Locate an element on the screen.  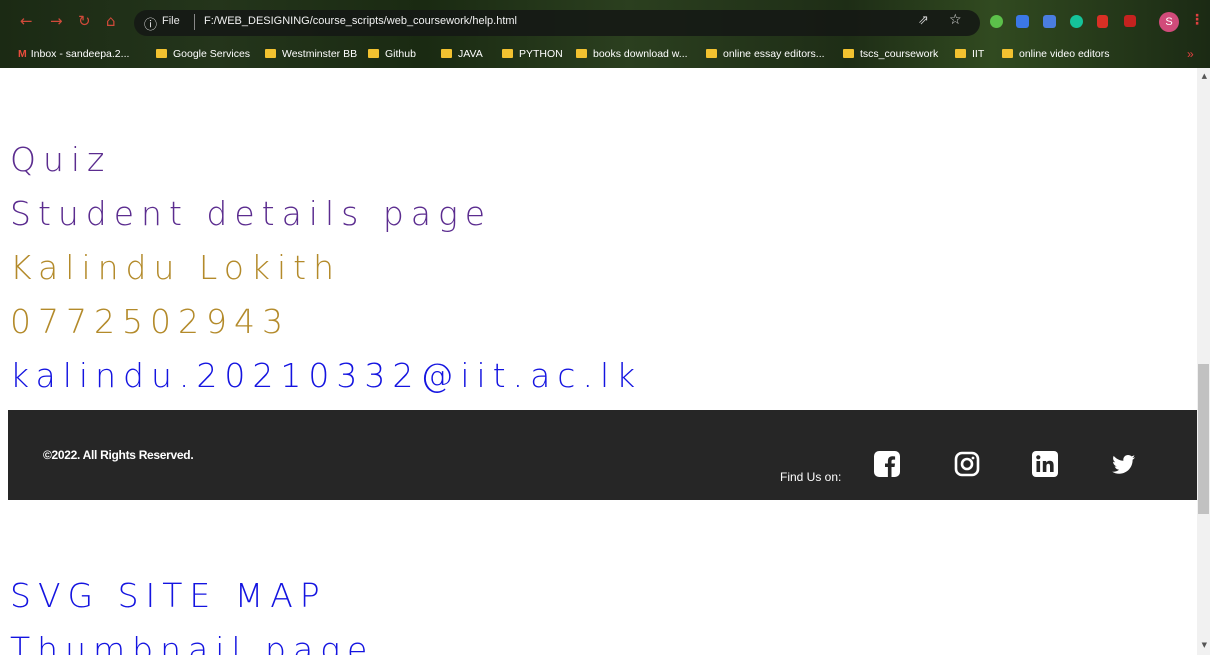
bookmark-item: tscs_coursework is located at coordinates (890, 54).